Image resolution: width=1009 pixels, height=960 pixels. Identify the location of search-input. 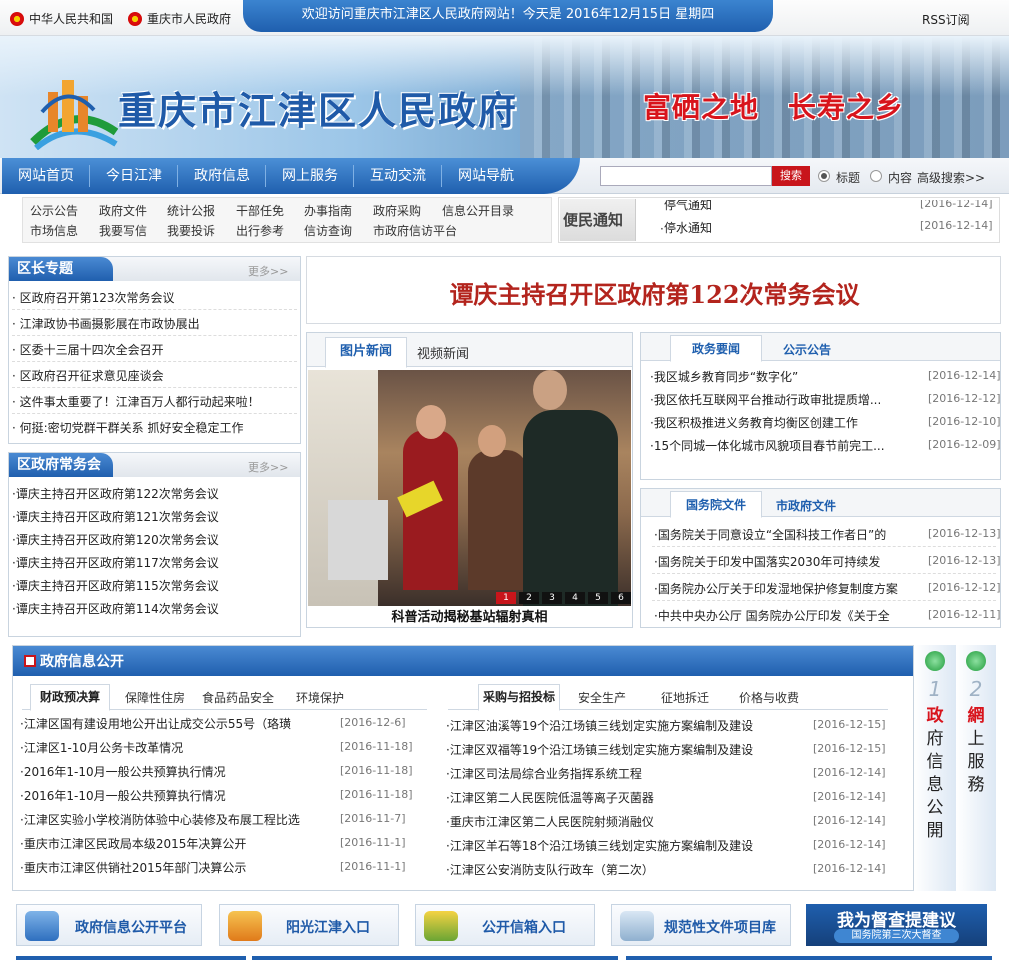
(686, 176).